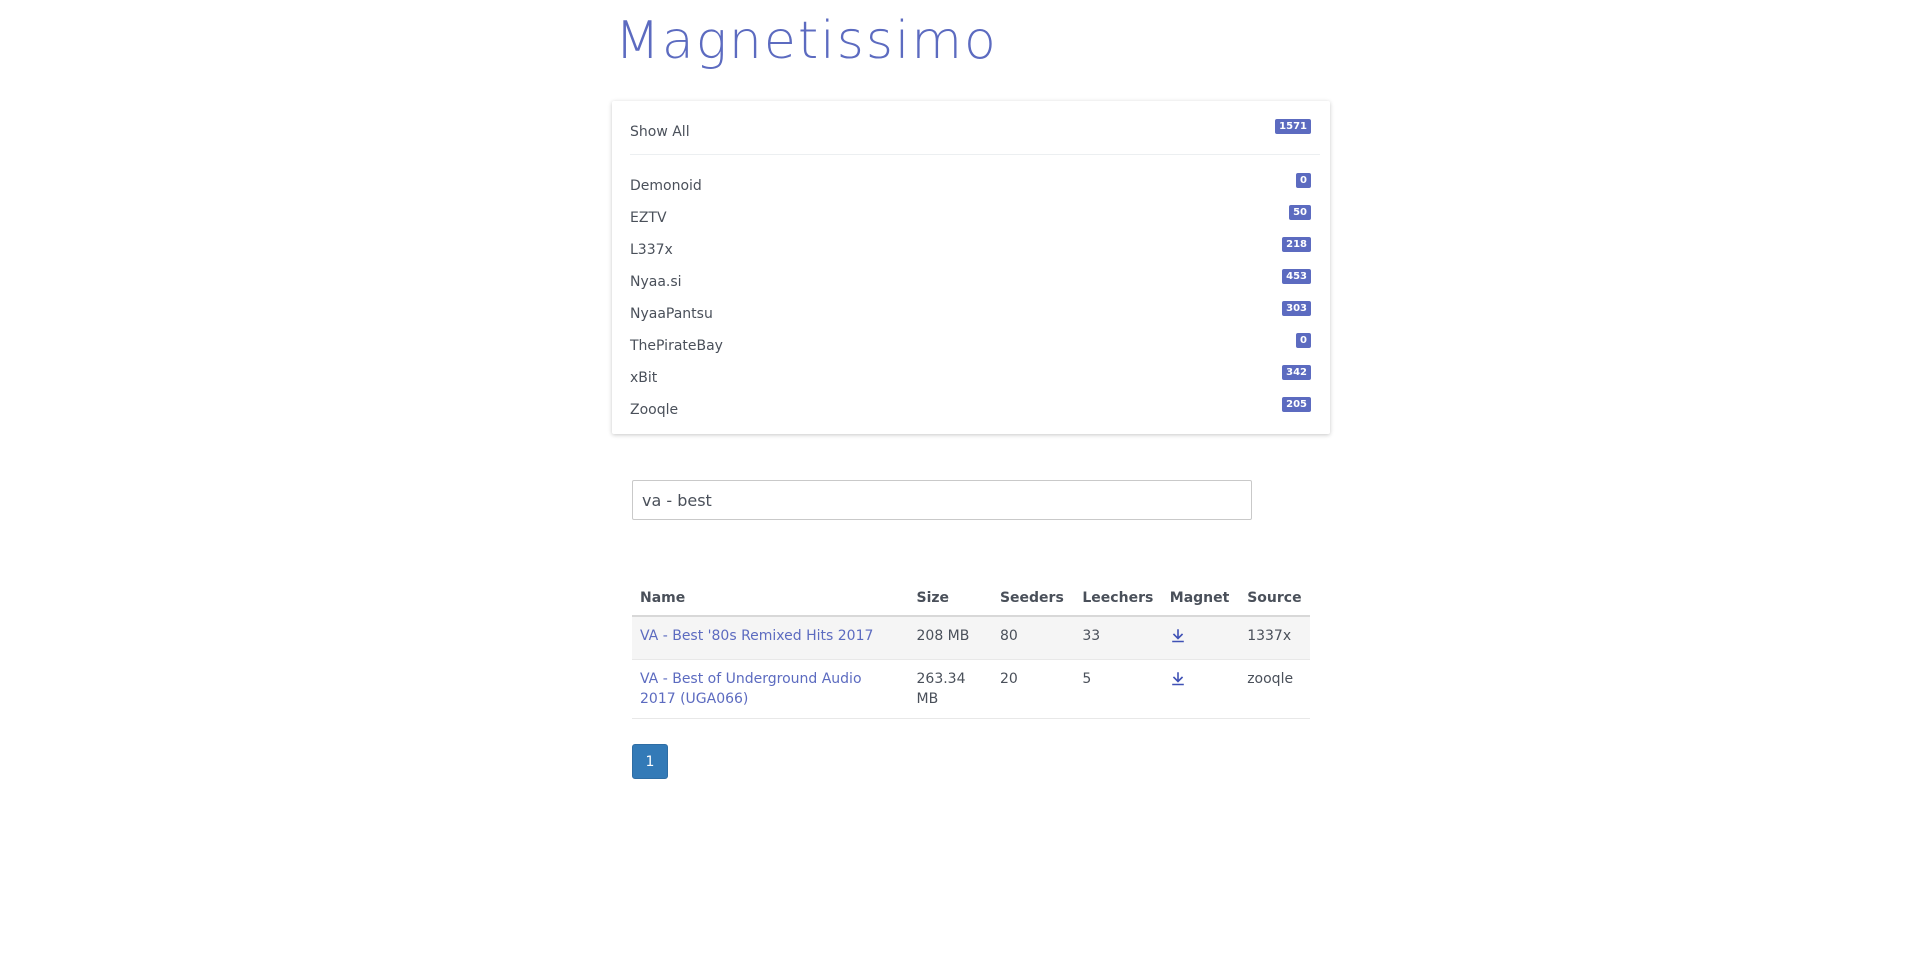 This screenshot has height=954, width=1920. I want to click on source-filter-label: EZTV, so click(648, 218).